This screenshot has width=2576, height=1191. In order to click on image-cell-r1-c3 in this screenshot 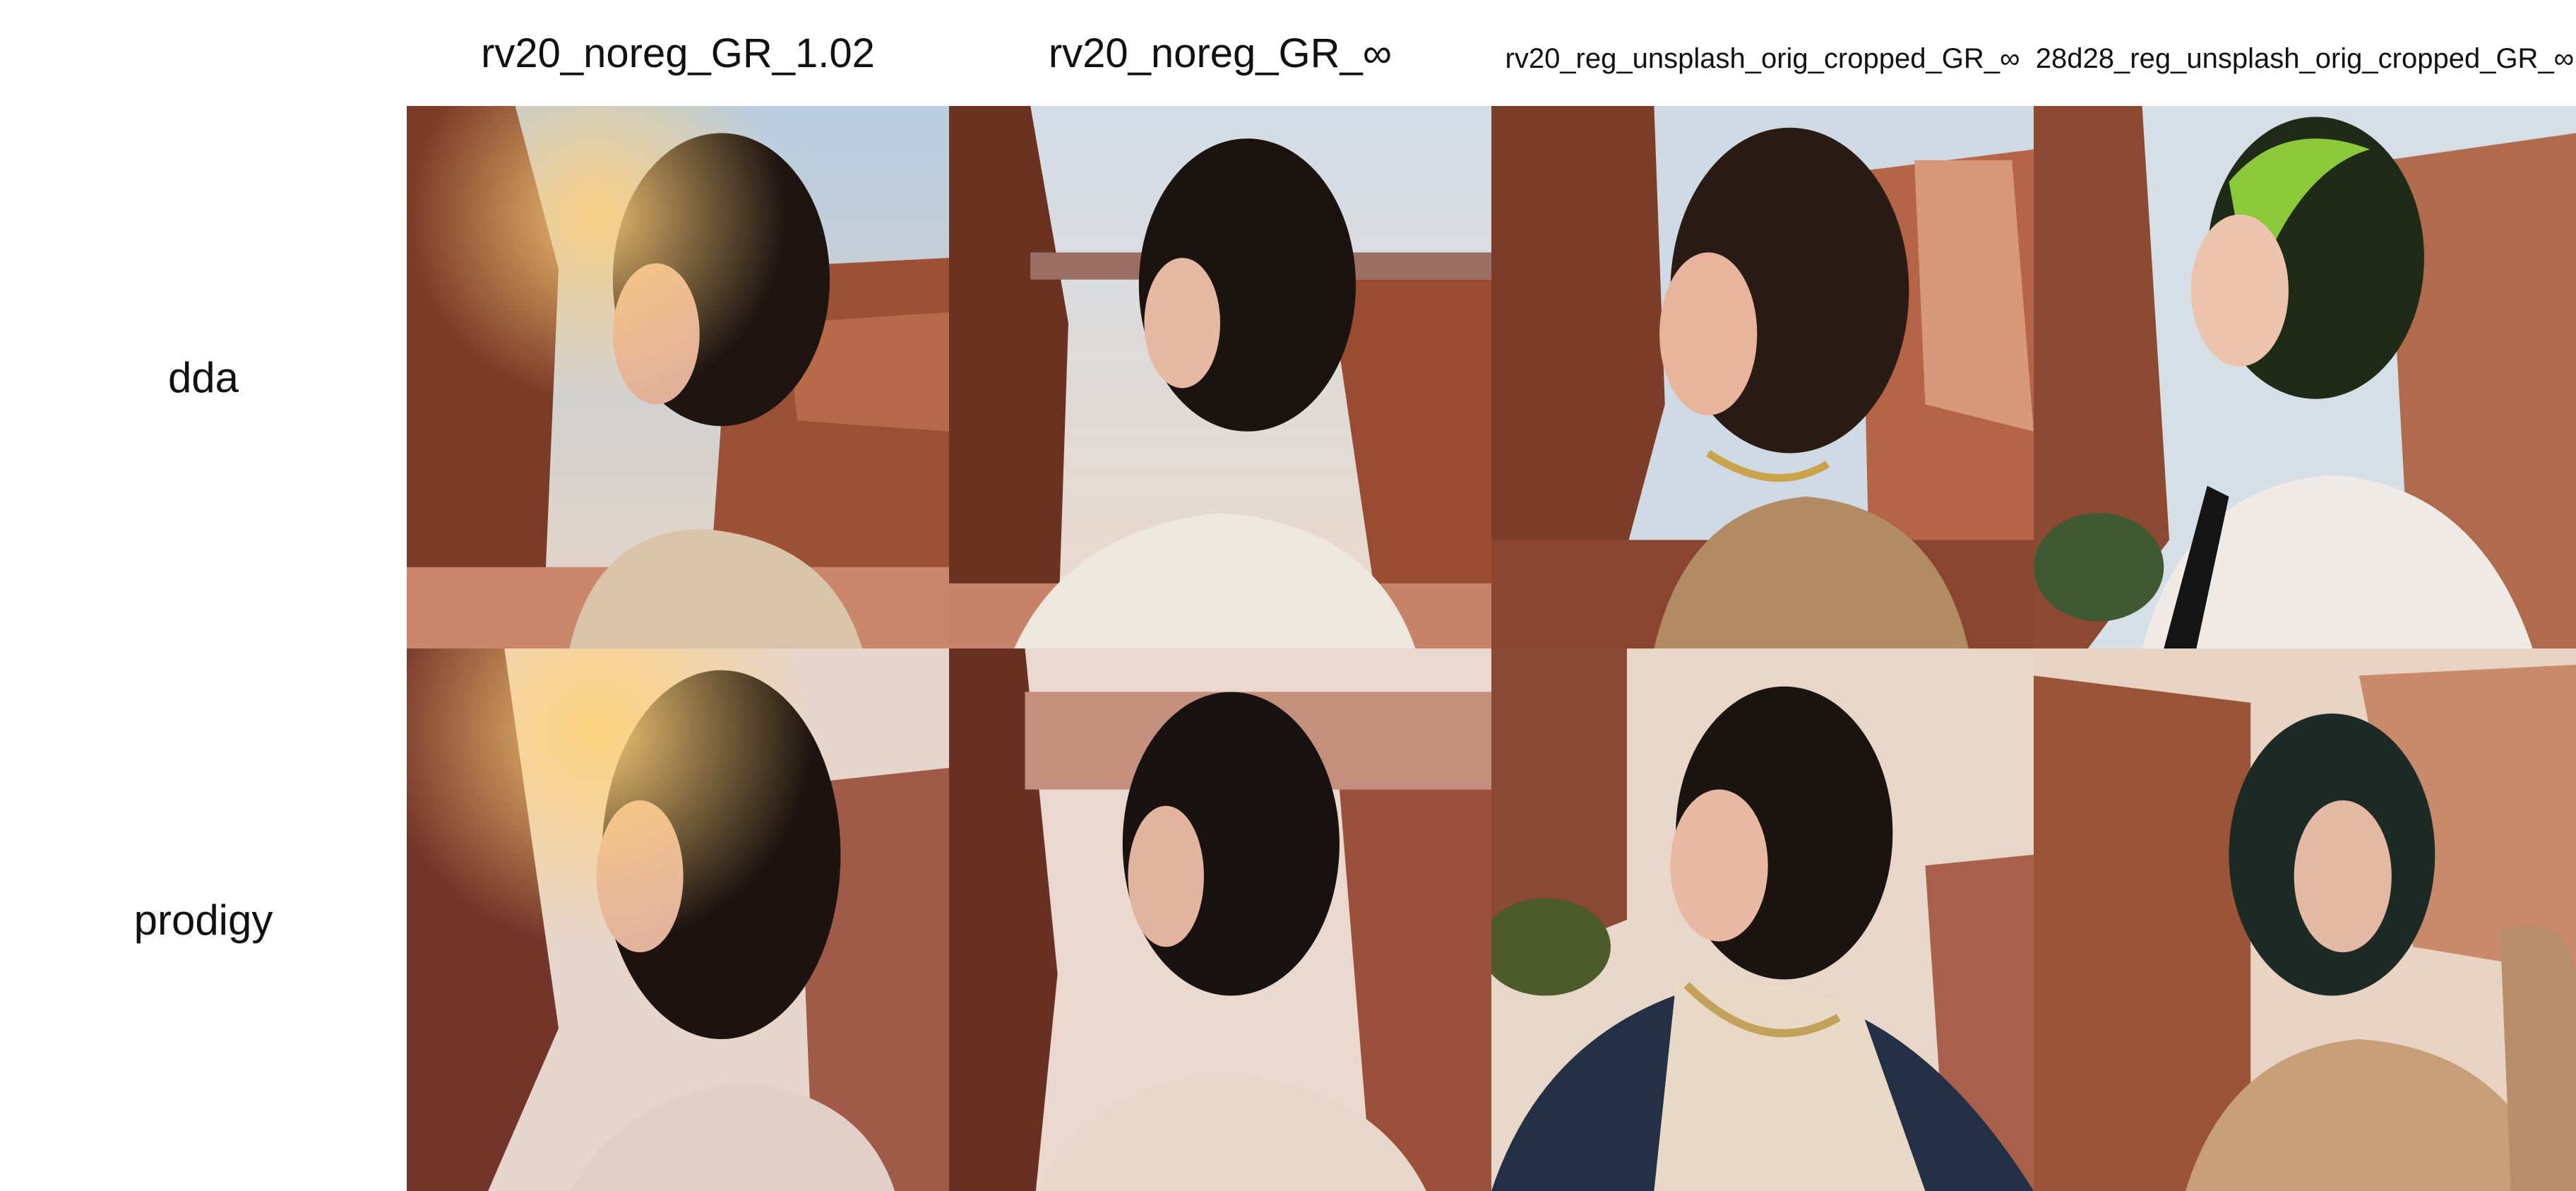, I will do `click(1762, 377)`.